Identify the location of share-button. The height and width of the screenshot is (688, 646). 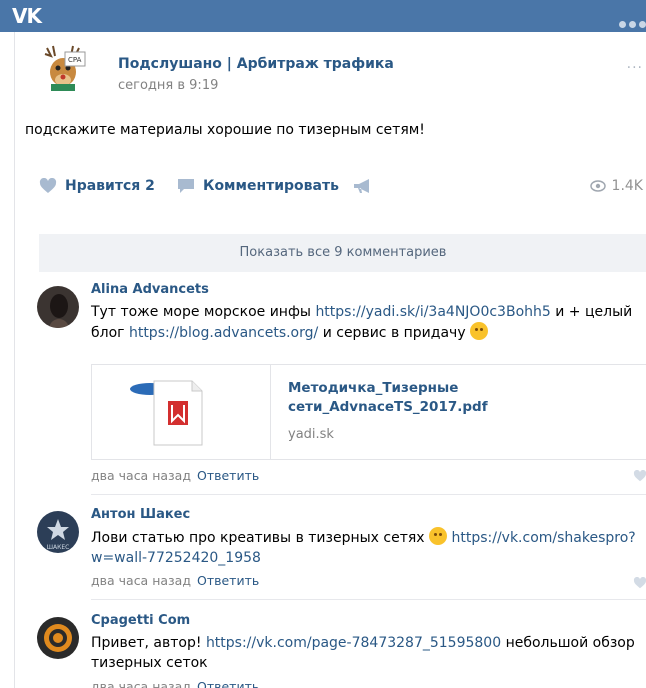
(367, 186).